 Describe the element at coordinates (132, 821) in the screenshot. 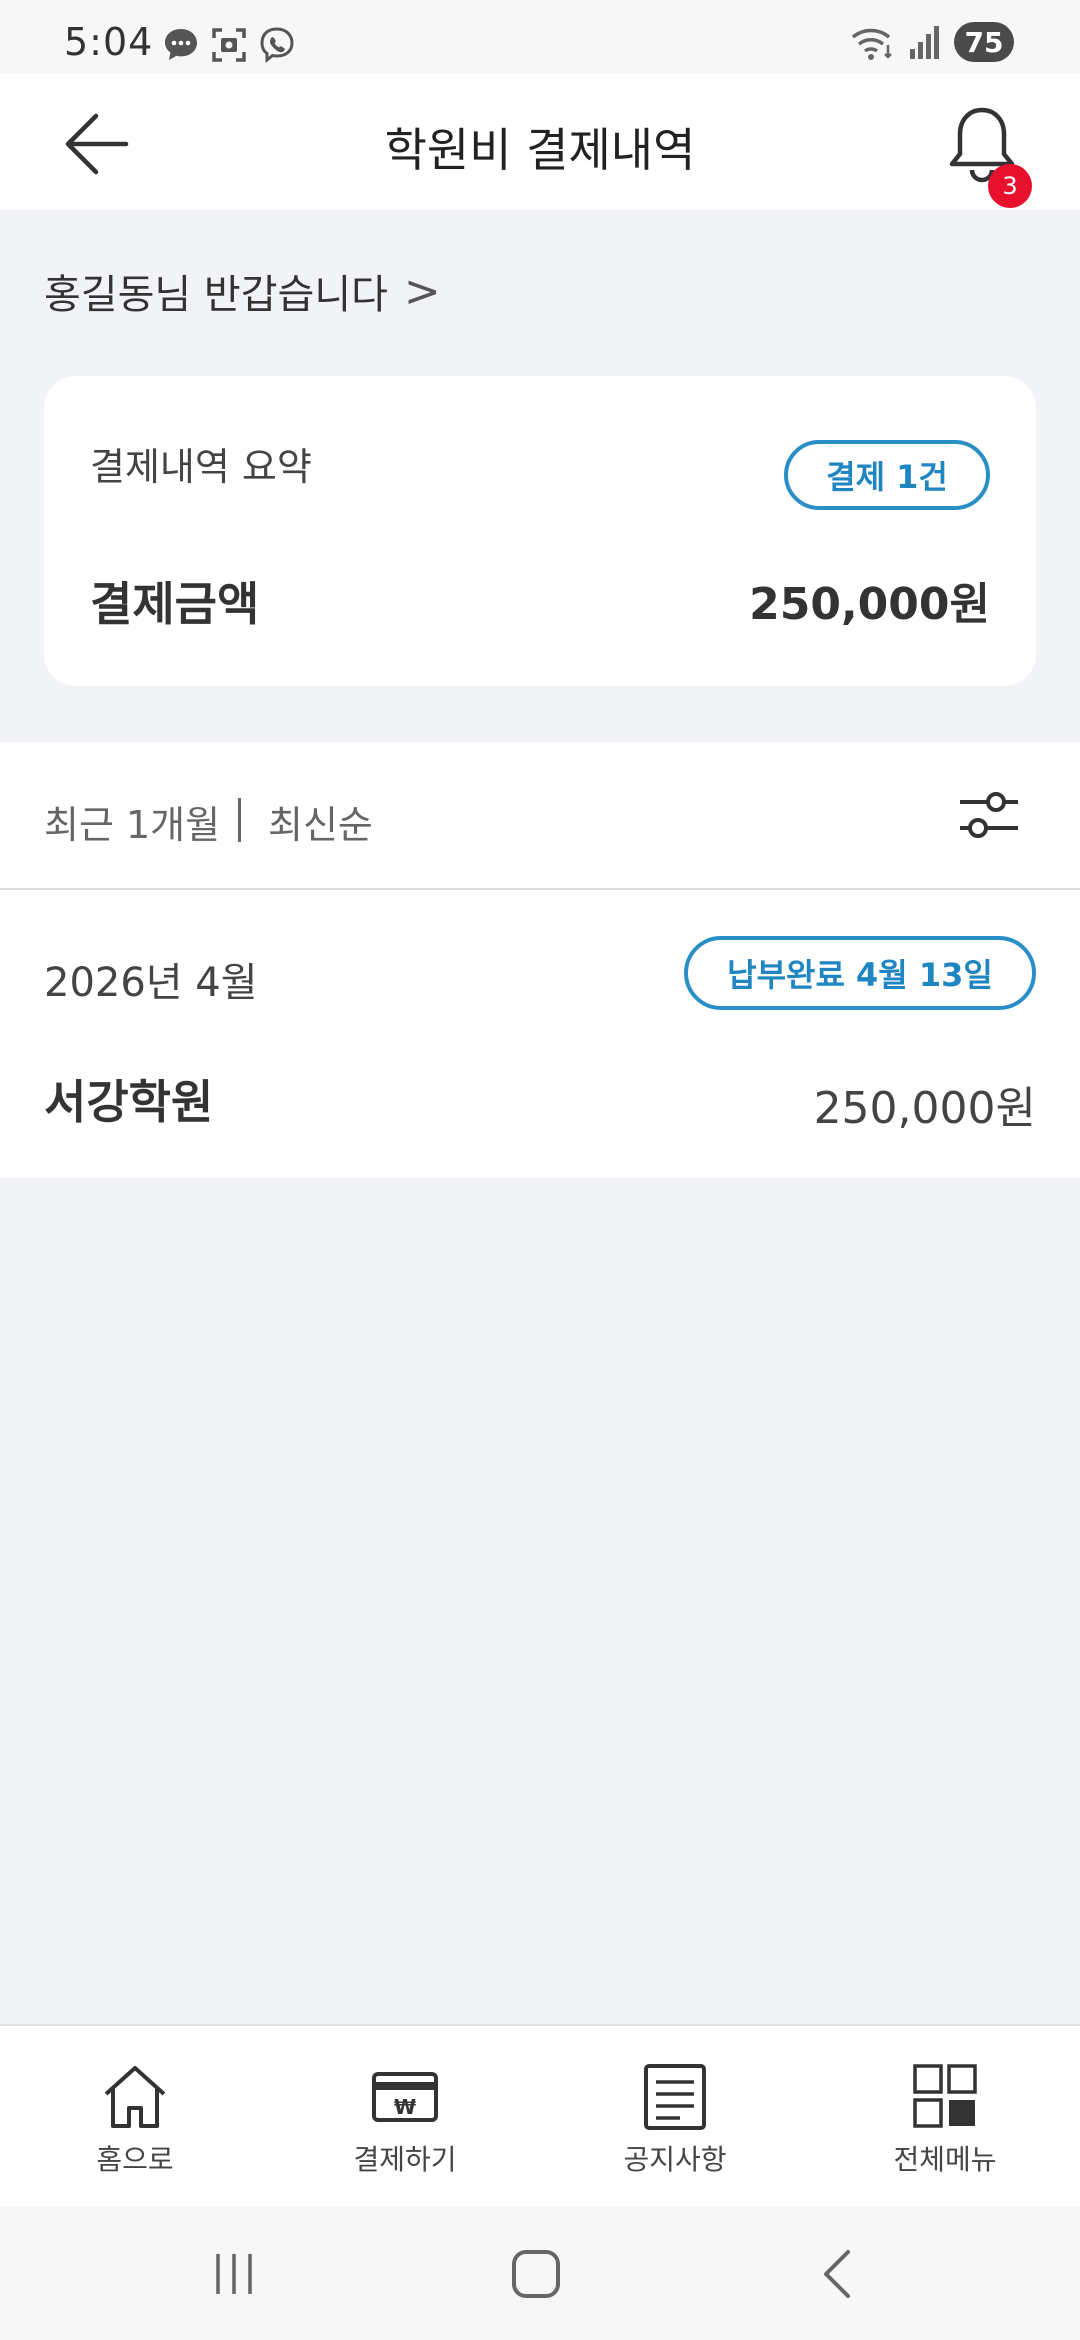

I see `filter-period: 최근 1개월` at that location.